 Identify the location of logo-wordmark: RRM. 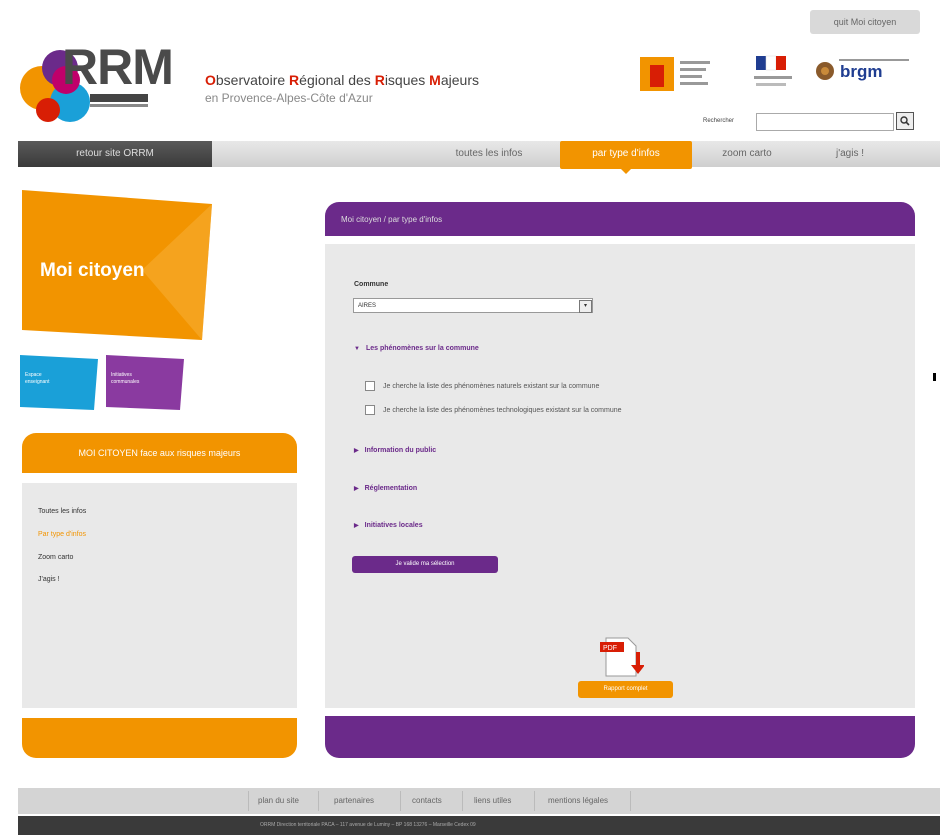
(118, 67).